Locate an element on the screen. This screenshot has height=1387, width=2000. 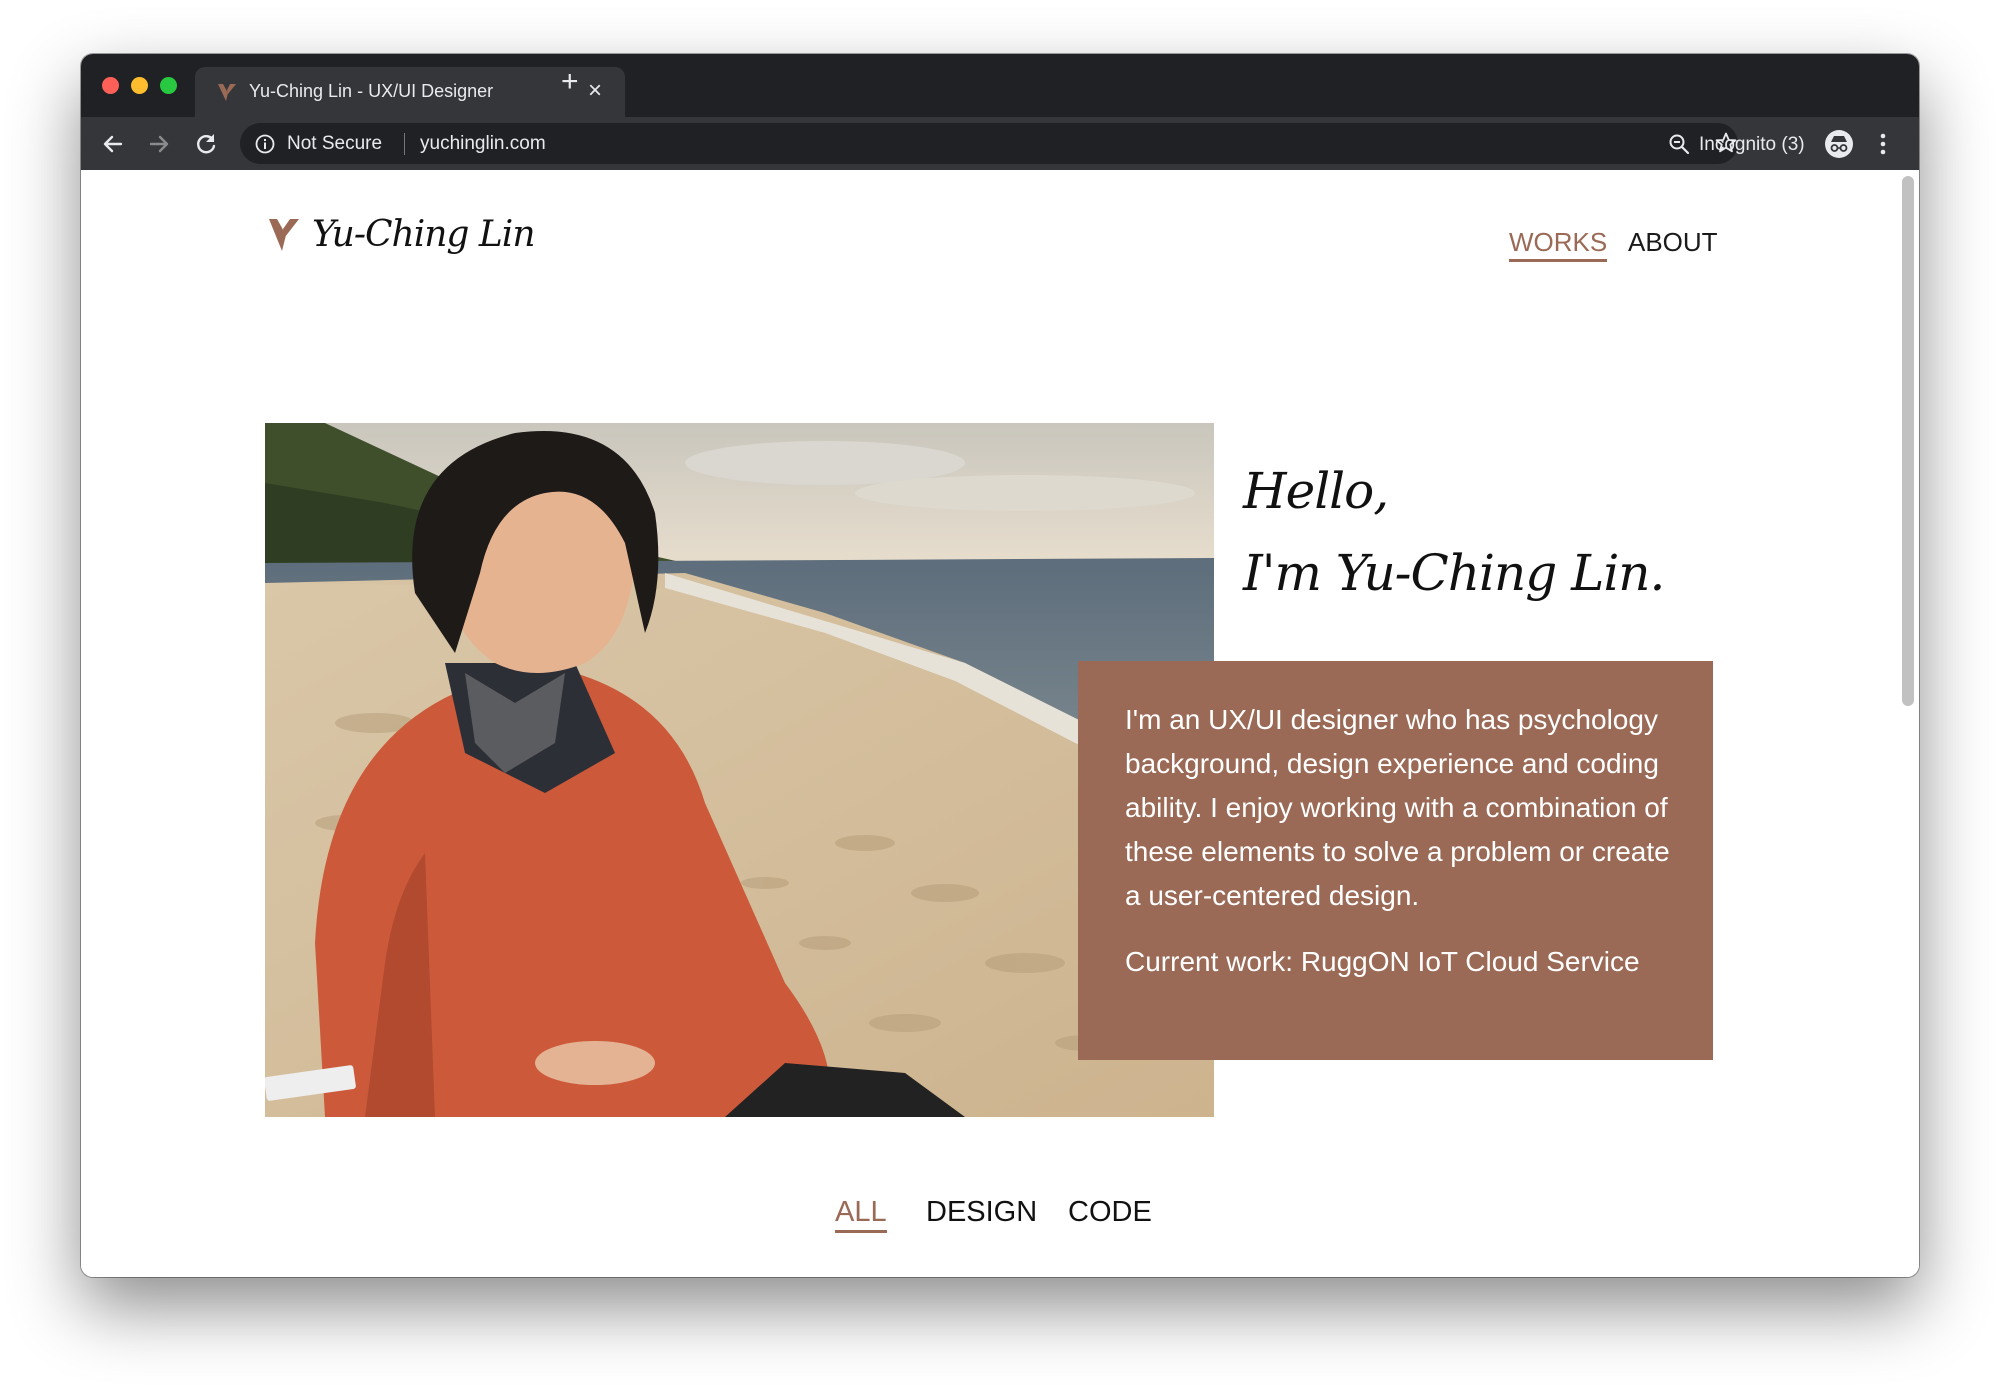
browser-toolbar: Not Secure yuchinglin.com Incognito (3) is located at coordinates (1000, 143).